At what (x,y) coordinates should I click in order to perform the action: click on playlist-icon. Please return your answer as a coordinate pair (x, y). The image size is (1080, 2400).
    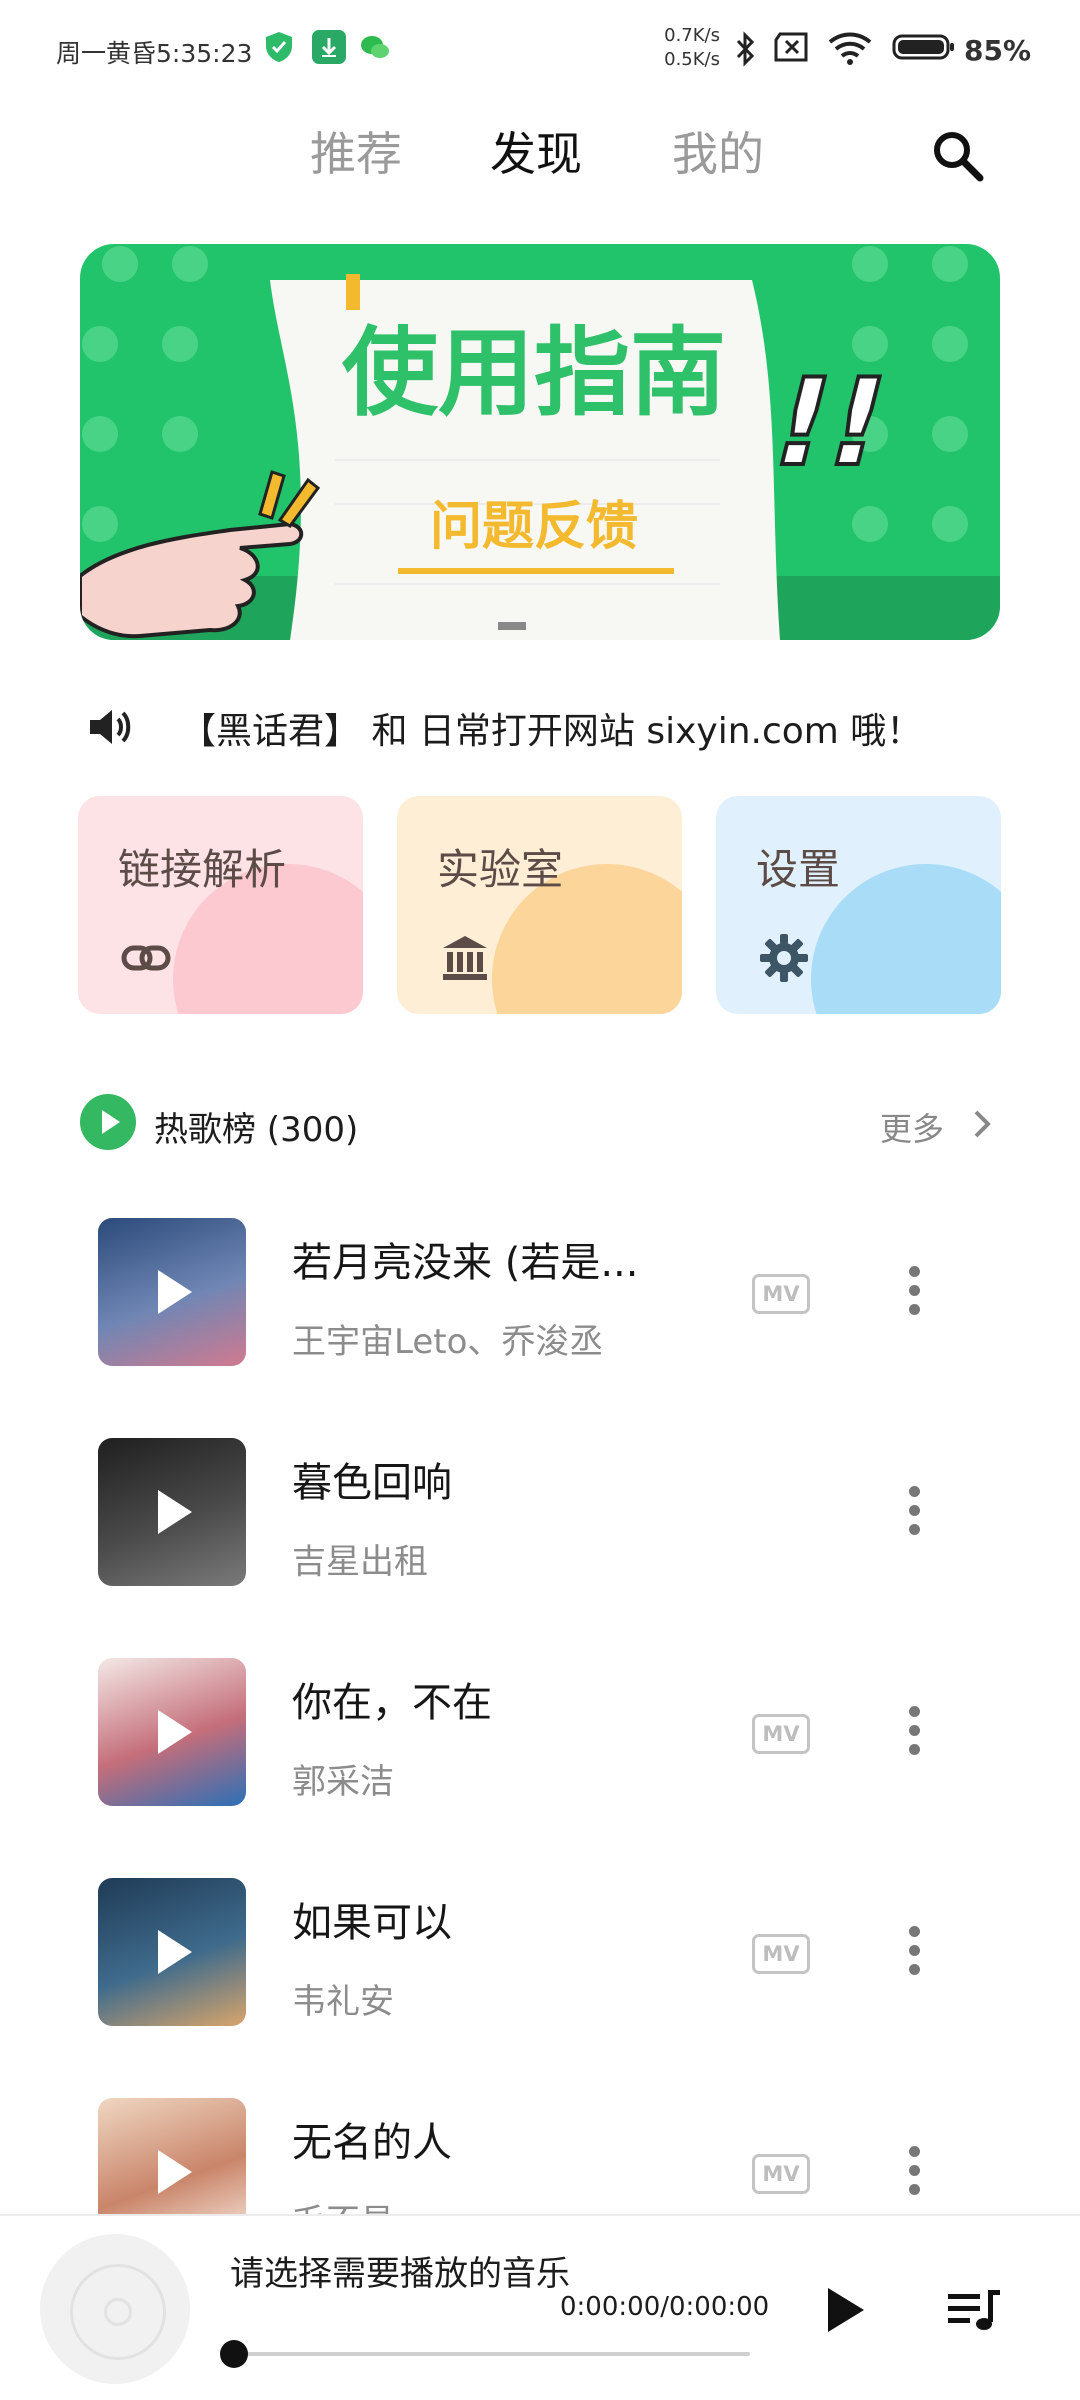
    Looking at the image, I should click on (974, 2310).